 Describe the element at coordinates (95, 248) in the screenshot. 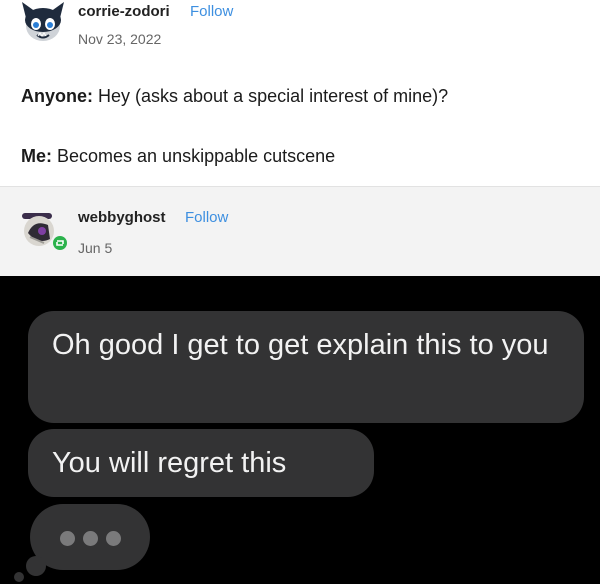

I see `reblog-date: Jun 5` at that location.